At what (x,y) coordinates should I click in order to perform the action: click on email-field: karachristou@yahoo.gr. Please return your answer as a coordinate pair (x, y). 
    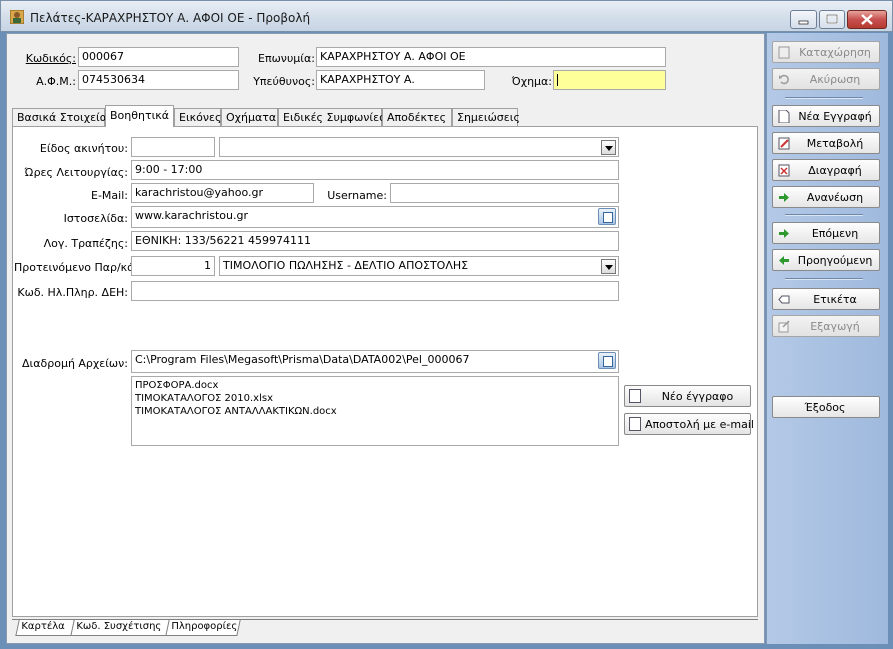
    Looking at the image, I should click on (222, 193).